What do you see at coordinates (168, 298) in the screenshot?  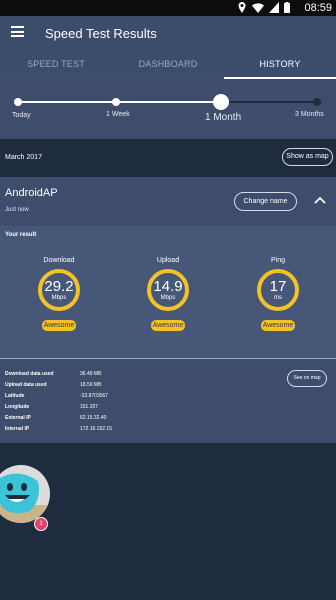 I see `upload-unit: Mbps` at bounding box center [168, 298].